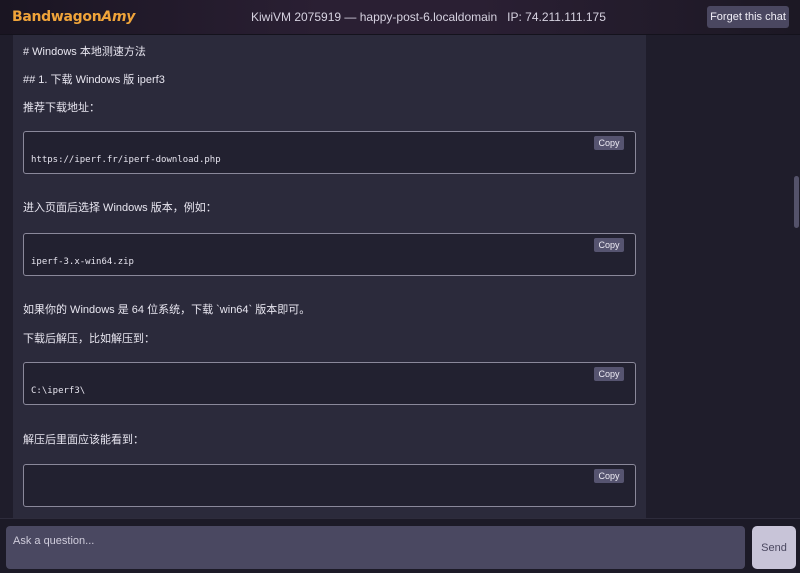 This screenshot has width=800, height=573. Describe the element at coordinates (748, 17) in the screenshot. I see `forget-chat-button: Forget this chat` at that location.